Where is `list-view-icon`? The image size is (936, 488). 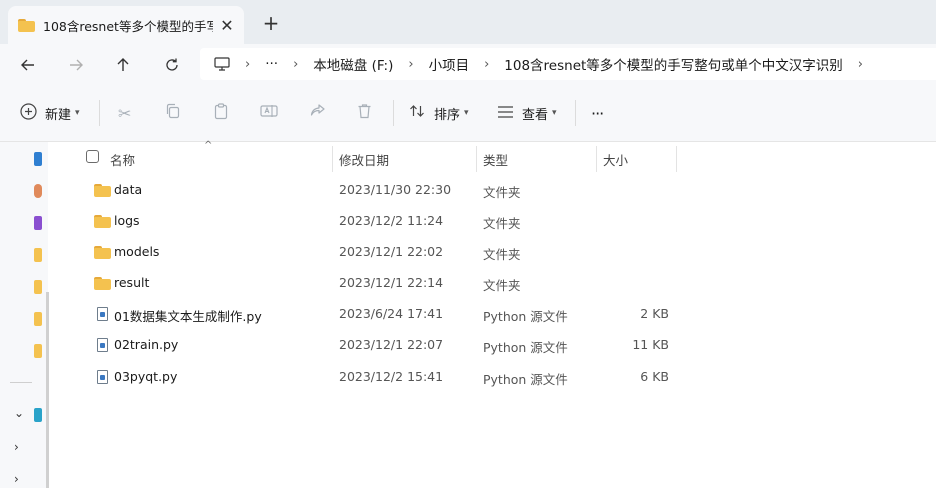
list-view-icon is located at coordinates (505, 113).